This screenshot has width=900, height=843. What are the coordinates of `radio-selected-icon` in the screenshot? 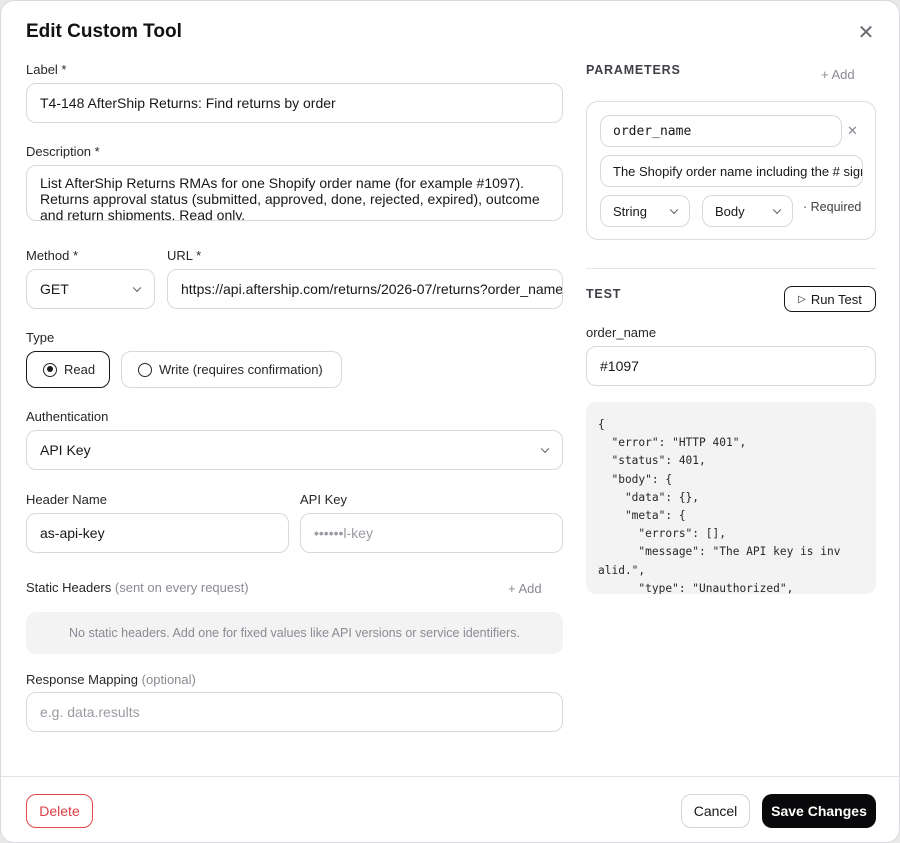 It's located at (50, 369).